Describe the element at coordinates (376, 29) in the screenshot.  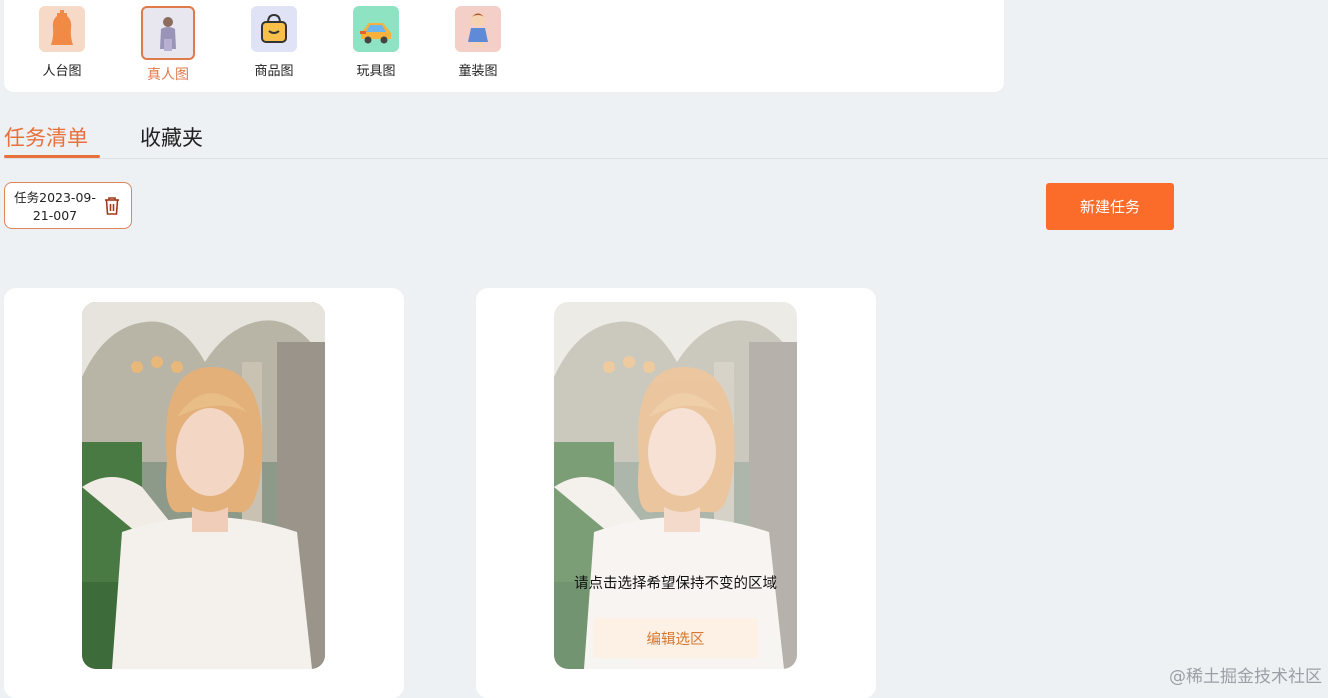
I see `toy-car-icon` at that location.